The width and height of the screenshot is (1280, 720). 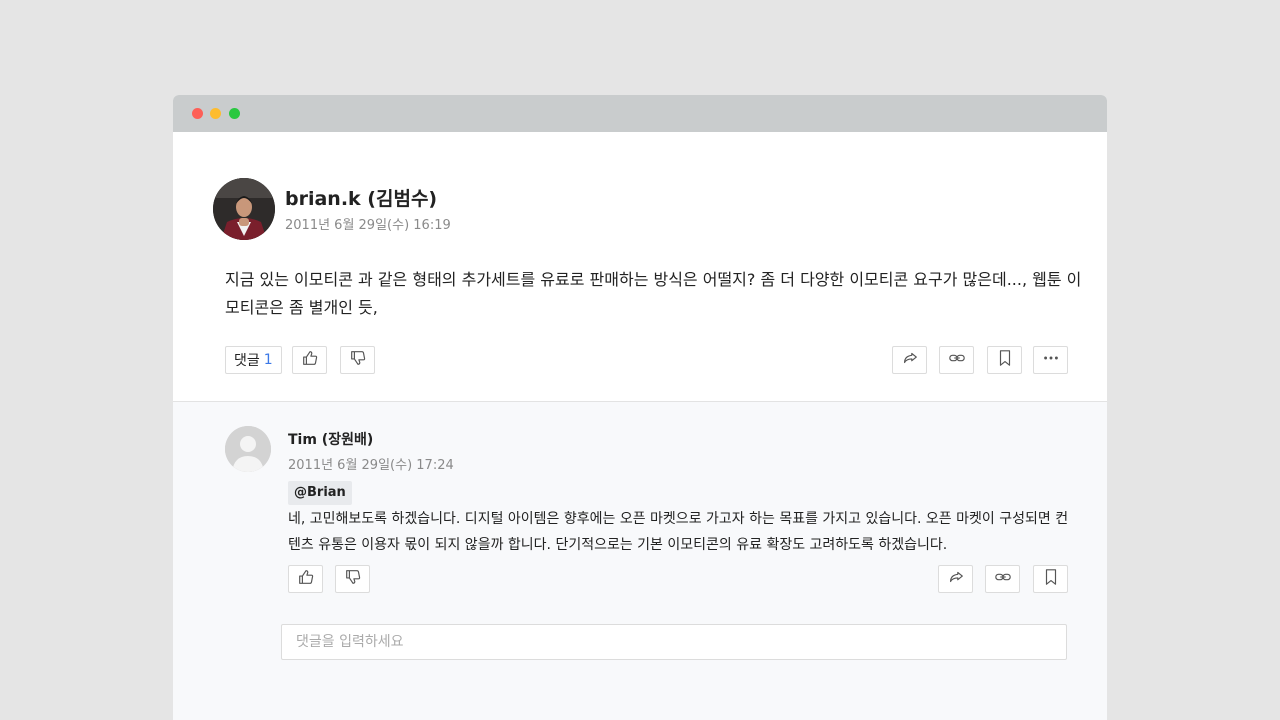 I want to click on comment-label: 댓글, so click(x=247, y=361).